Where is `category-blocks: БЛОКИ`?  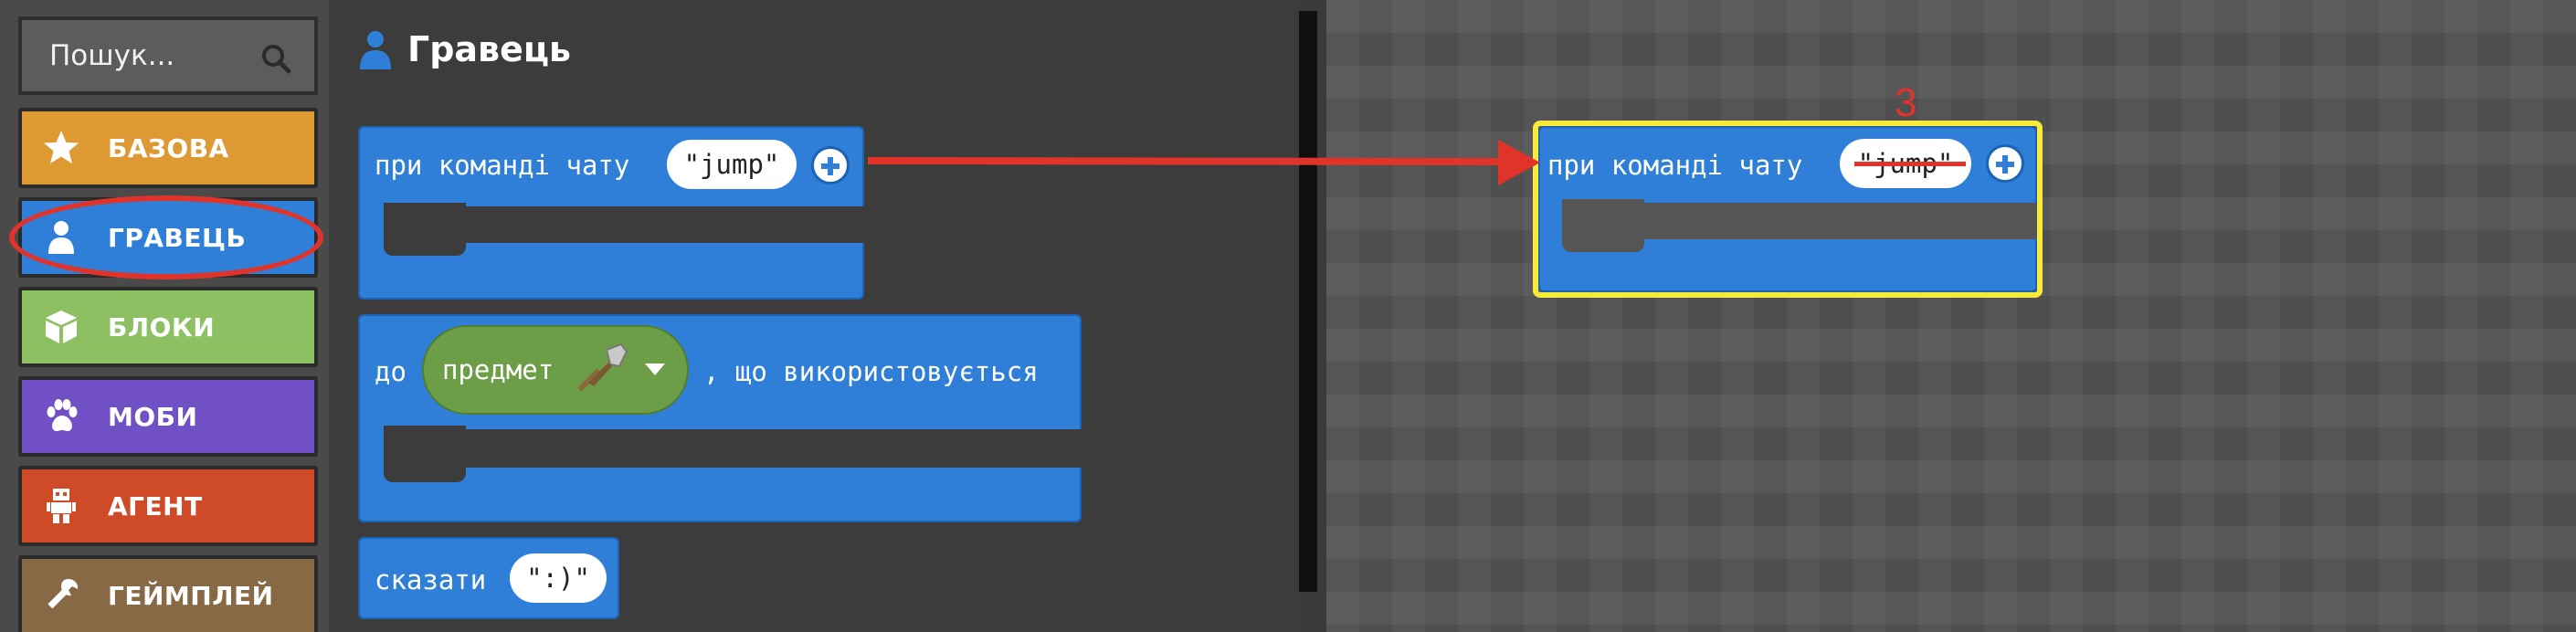
category-blocks: БЛОКИ is located at coordinates (168, 327).